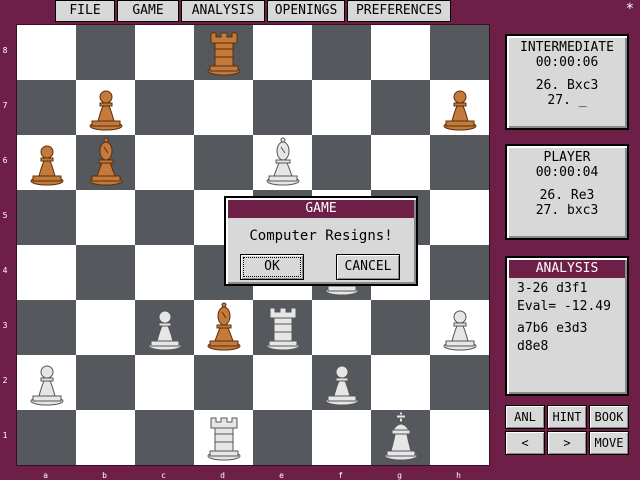  I want to click on rank-label-3: 3, so click(5, 325).